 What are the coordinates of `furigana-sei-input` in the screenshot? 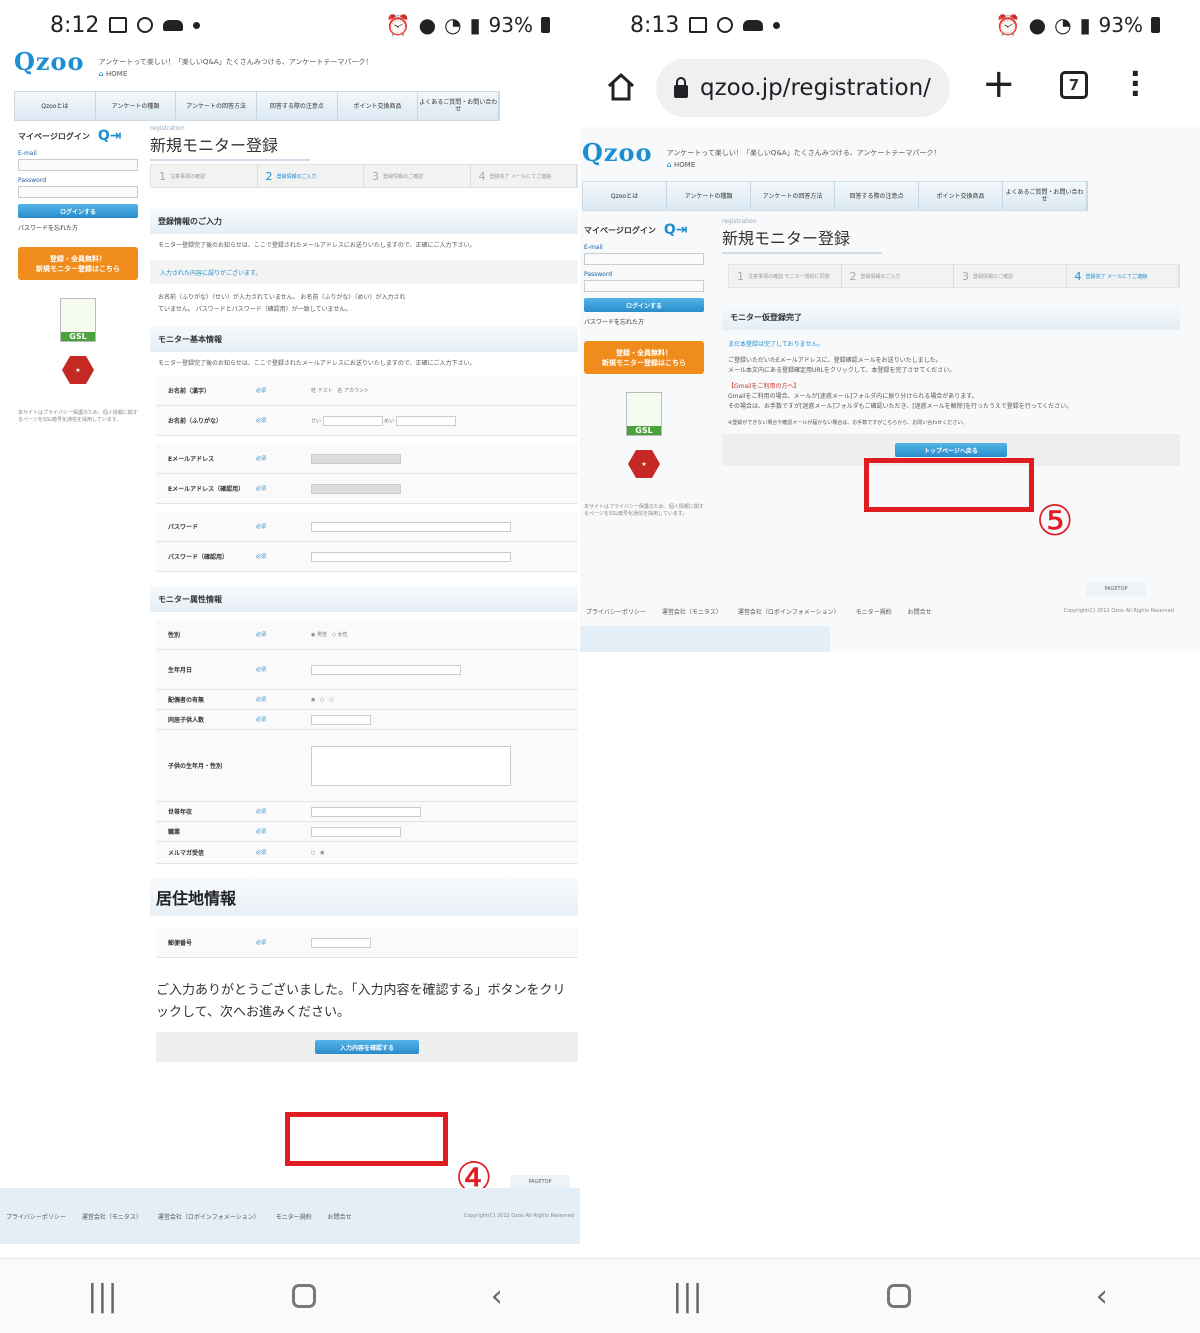 It's located at (352, 420).